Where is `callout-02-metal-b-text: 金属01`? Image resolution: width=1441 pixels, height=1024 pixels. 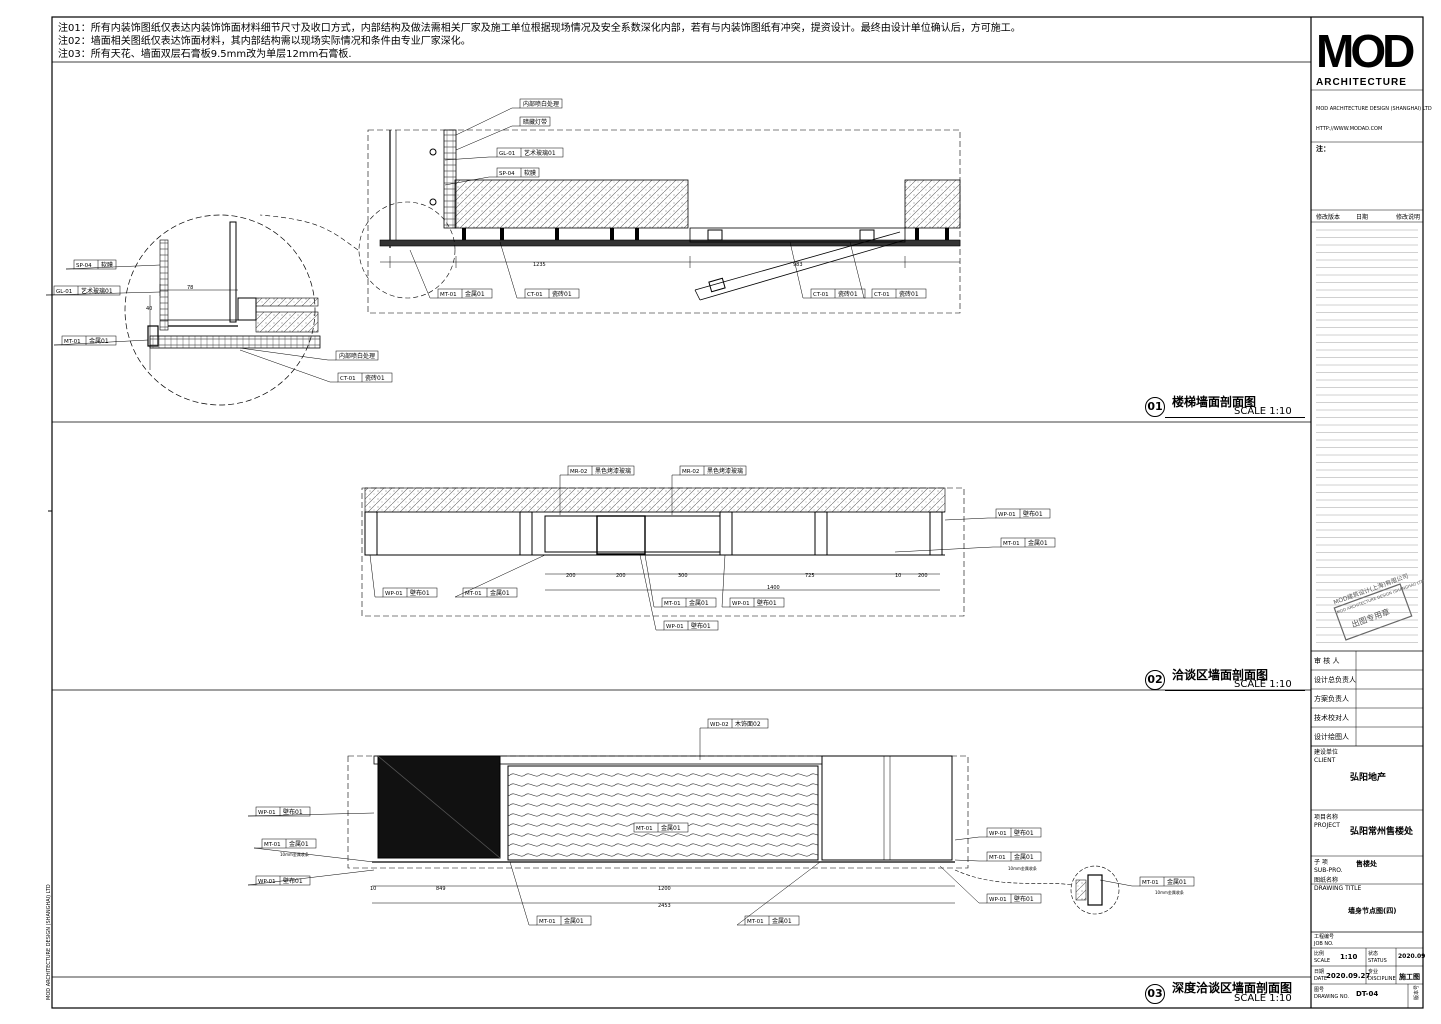
callout-02-metal-b-text: 金属01 is located at coordinates (699, 603).